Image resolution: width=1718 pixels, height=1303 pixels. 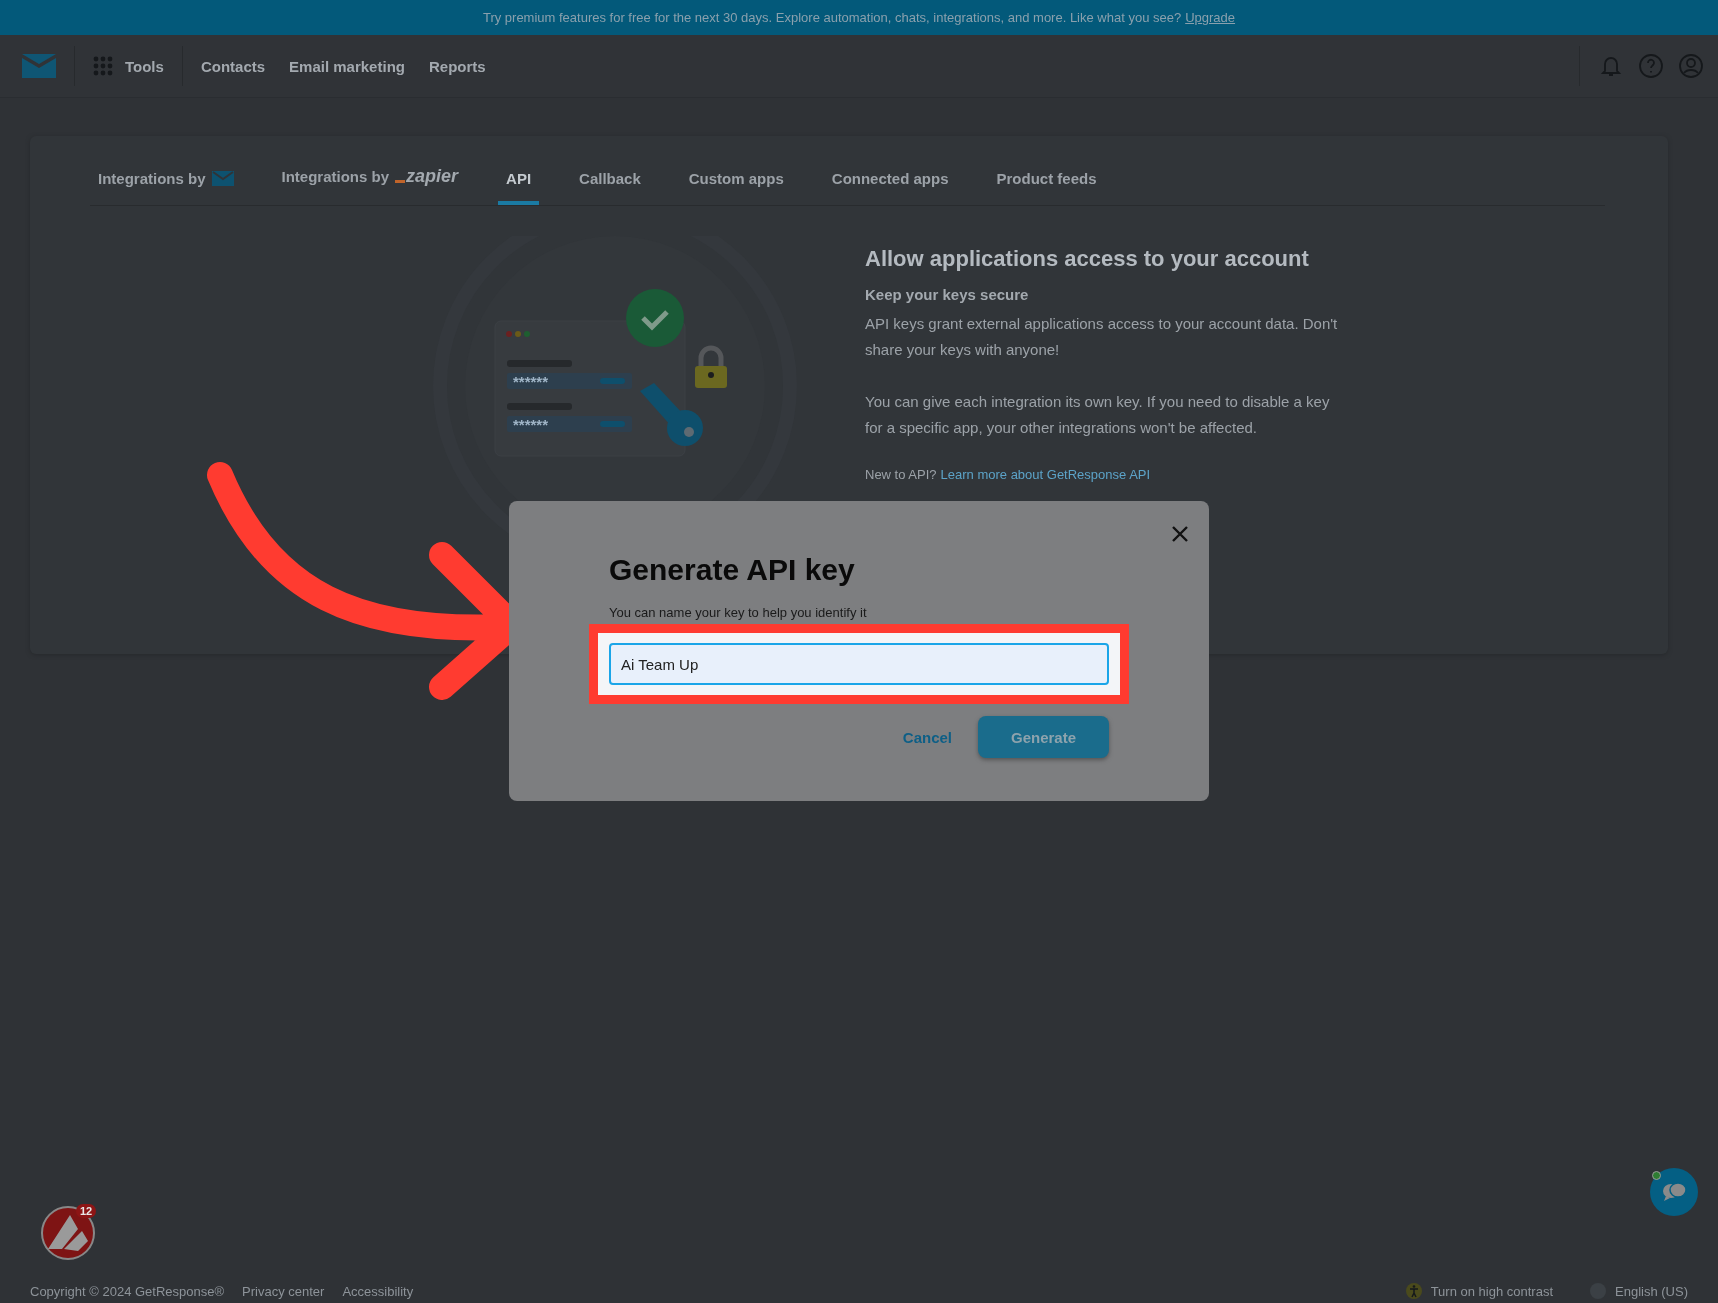 I want to click on chat-button, so click(x=1674, y=1192).